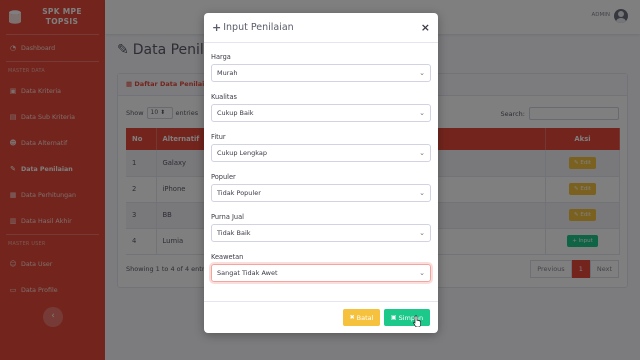 This screenshot has width=640, height=360. What do you see at coordinates (365, 317) in the screenshot?
I see `cancel-button-label: Batal` at bounding box center [365, 317].